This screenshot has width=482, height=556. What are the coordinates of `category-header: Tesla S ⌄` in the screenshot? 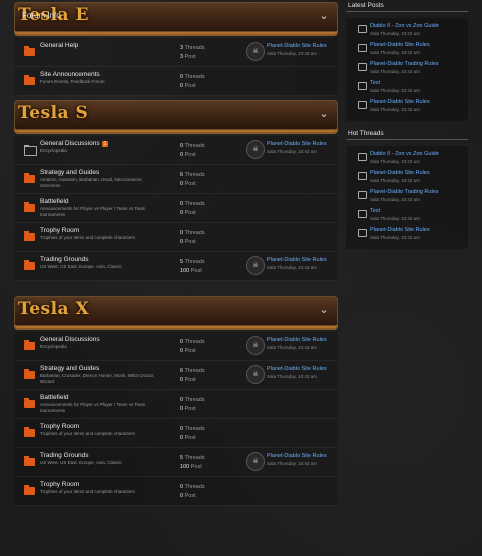 It's located at (176, 116).